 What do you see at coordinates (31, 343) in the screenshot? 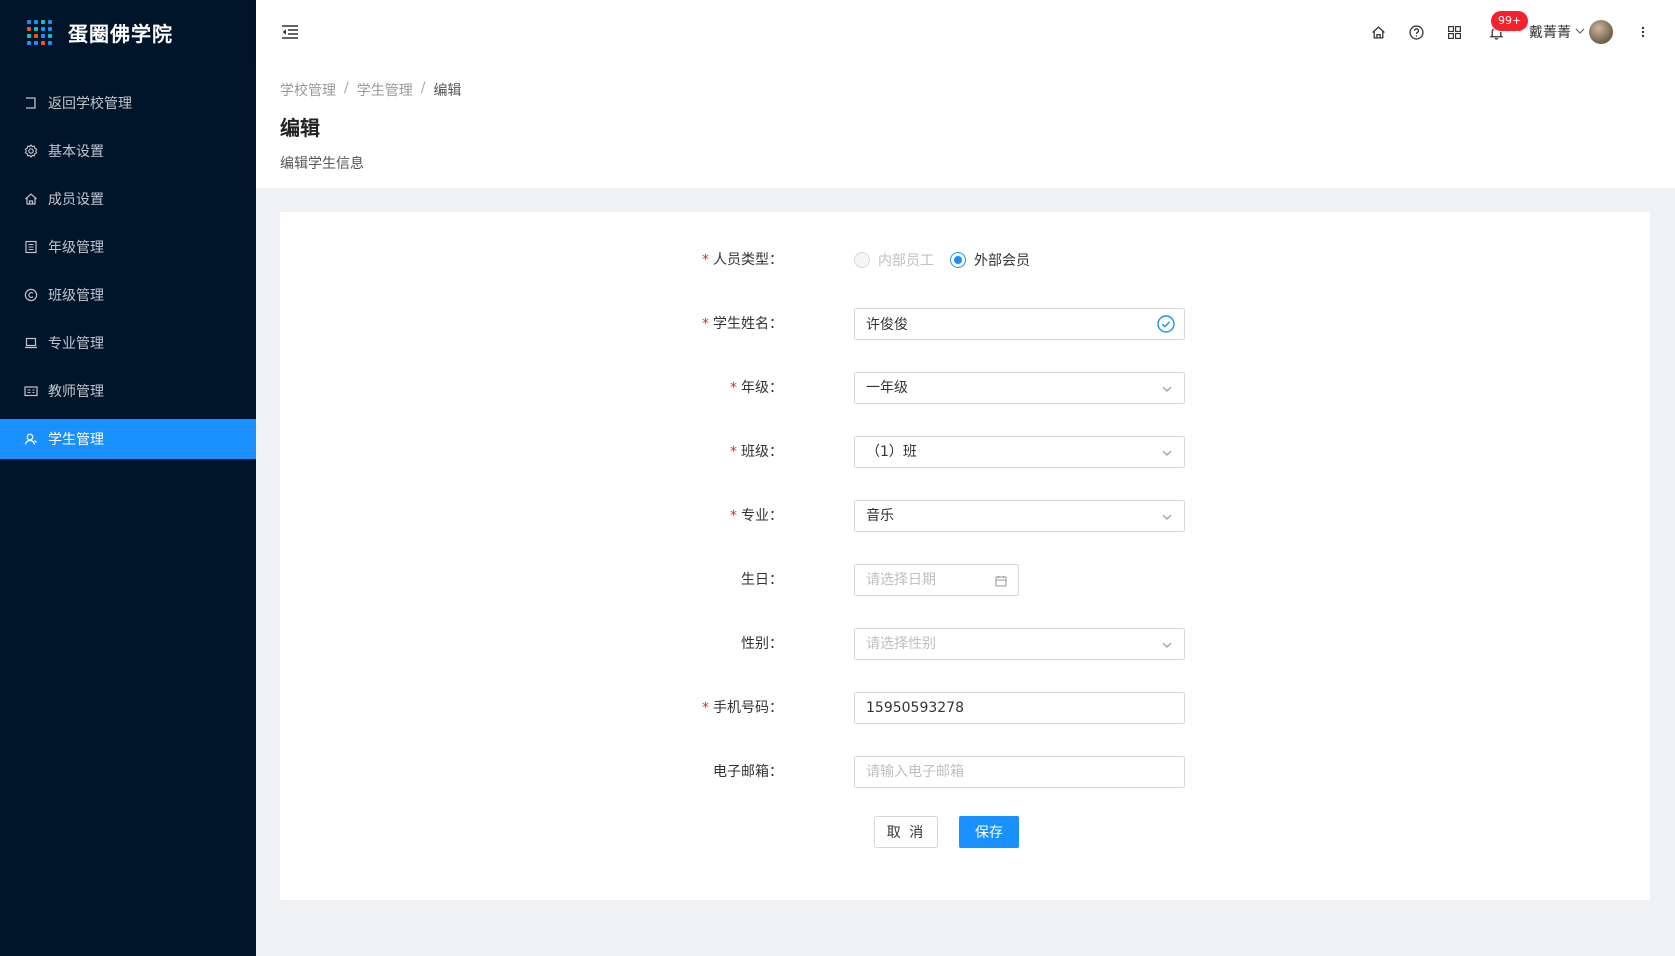
I see `laptop-icon` at bounding box center [31, 343].